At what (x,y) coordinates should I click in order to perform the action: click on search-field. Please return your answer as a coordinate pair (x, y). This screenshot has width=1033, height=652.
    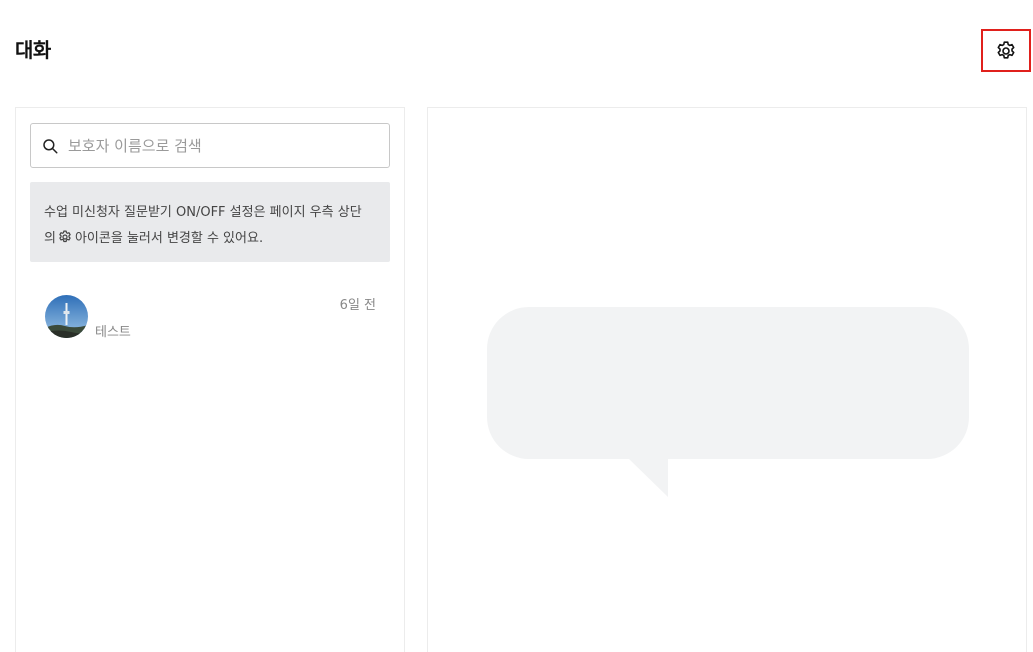
    Looking at the image, I should click on (210, 145).